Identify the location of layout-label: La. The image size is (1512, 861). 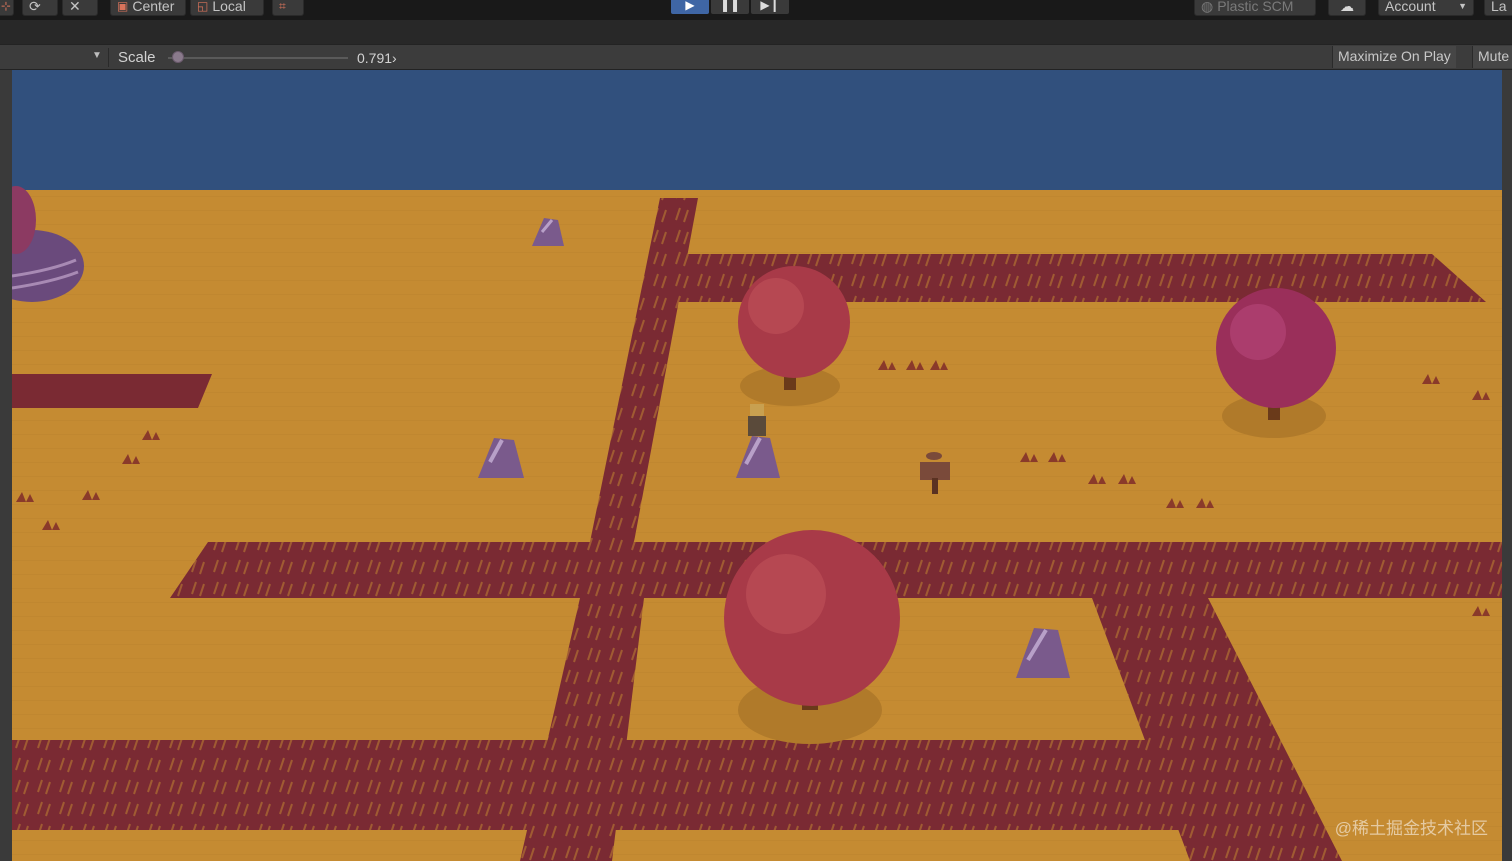
(1499, 7).